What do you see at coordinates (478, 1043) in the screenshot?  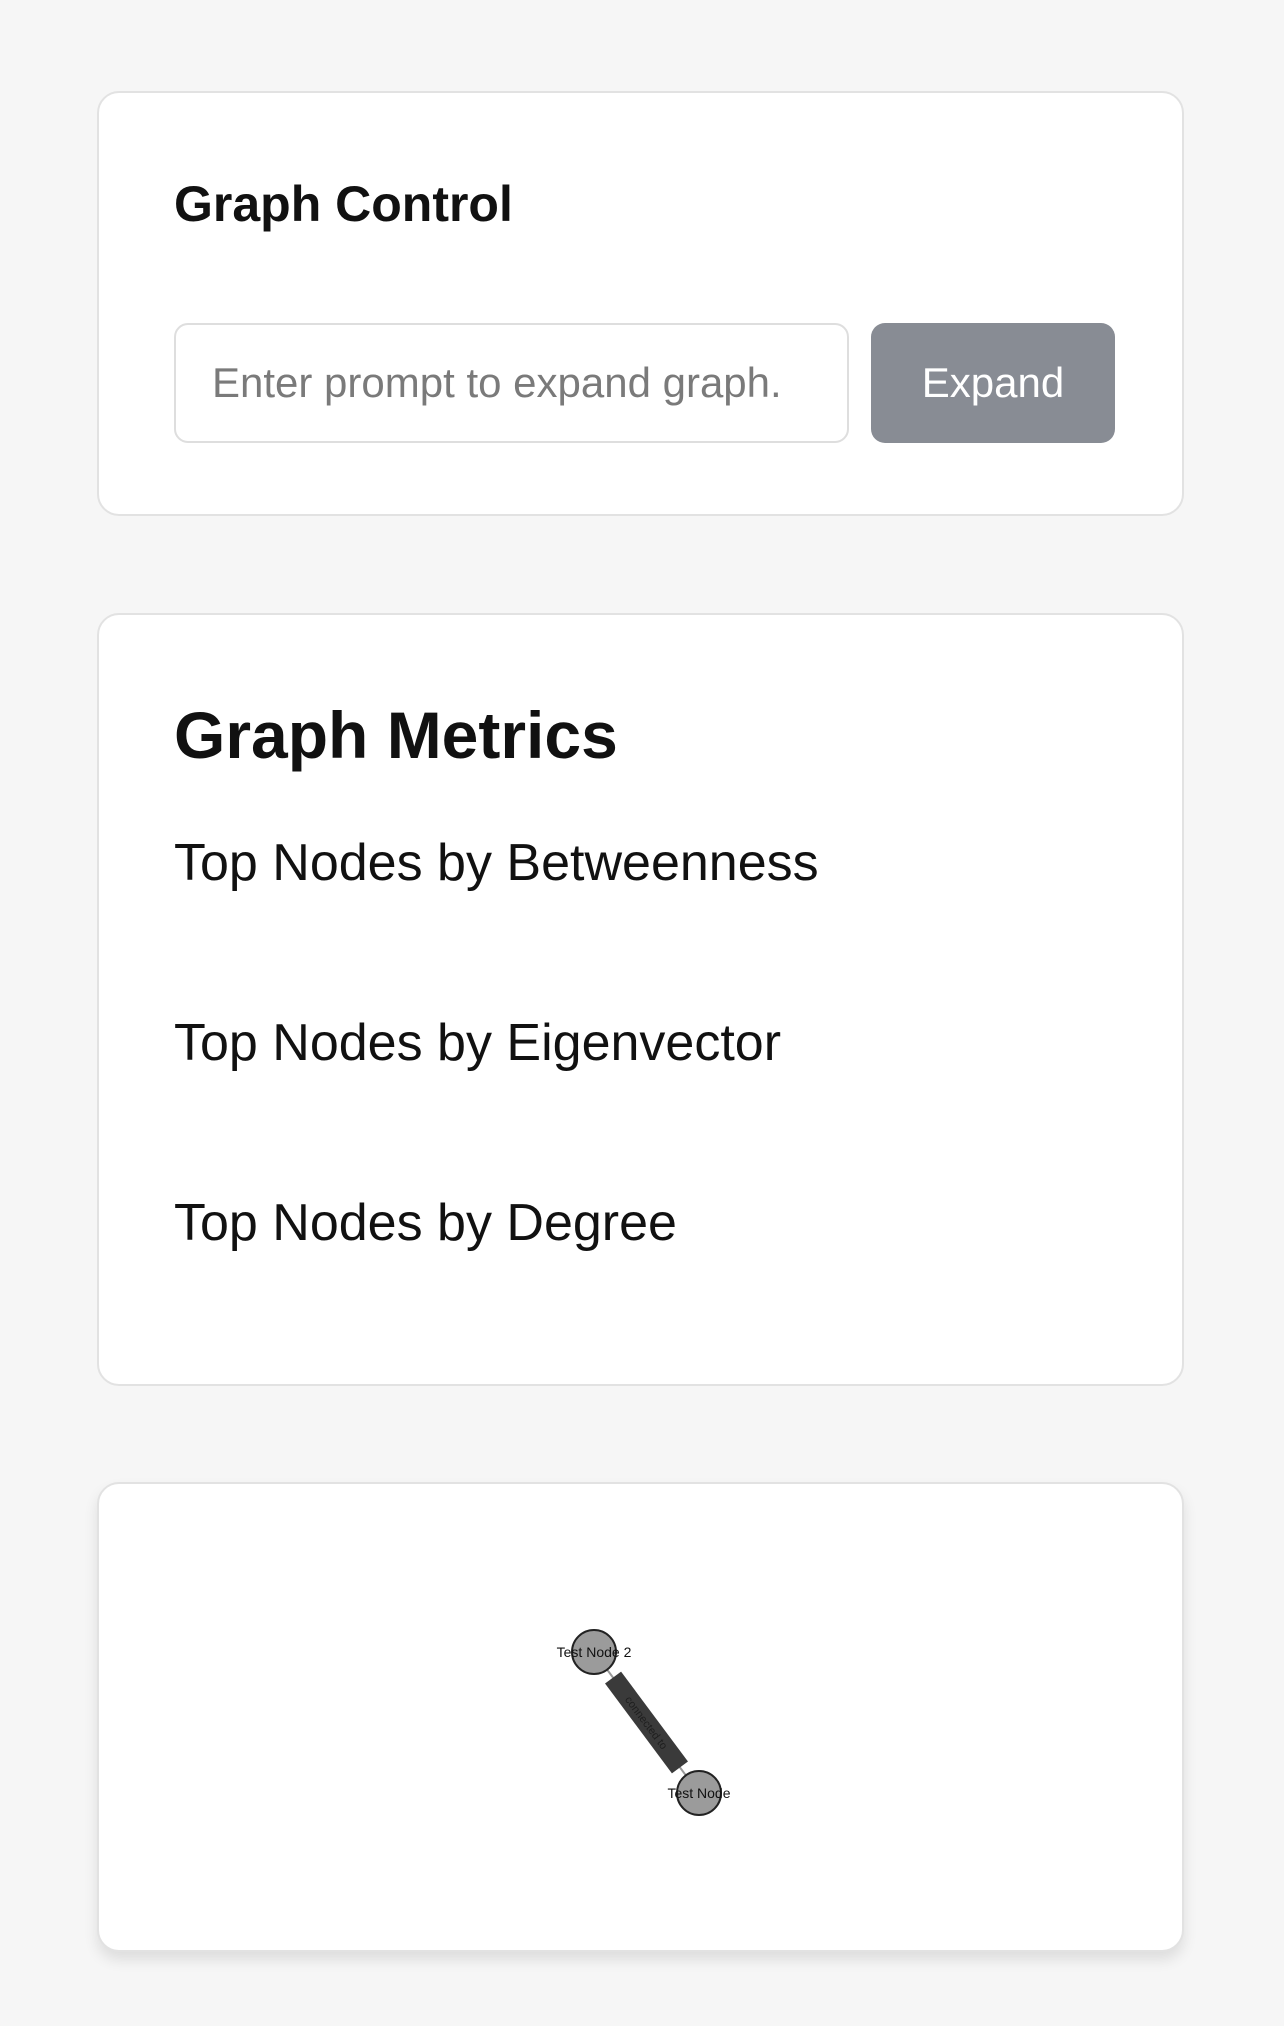 I see `eigenvector-heading: Top Nodes by Eigenvector` at bounding box center [478, 1043].